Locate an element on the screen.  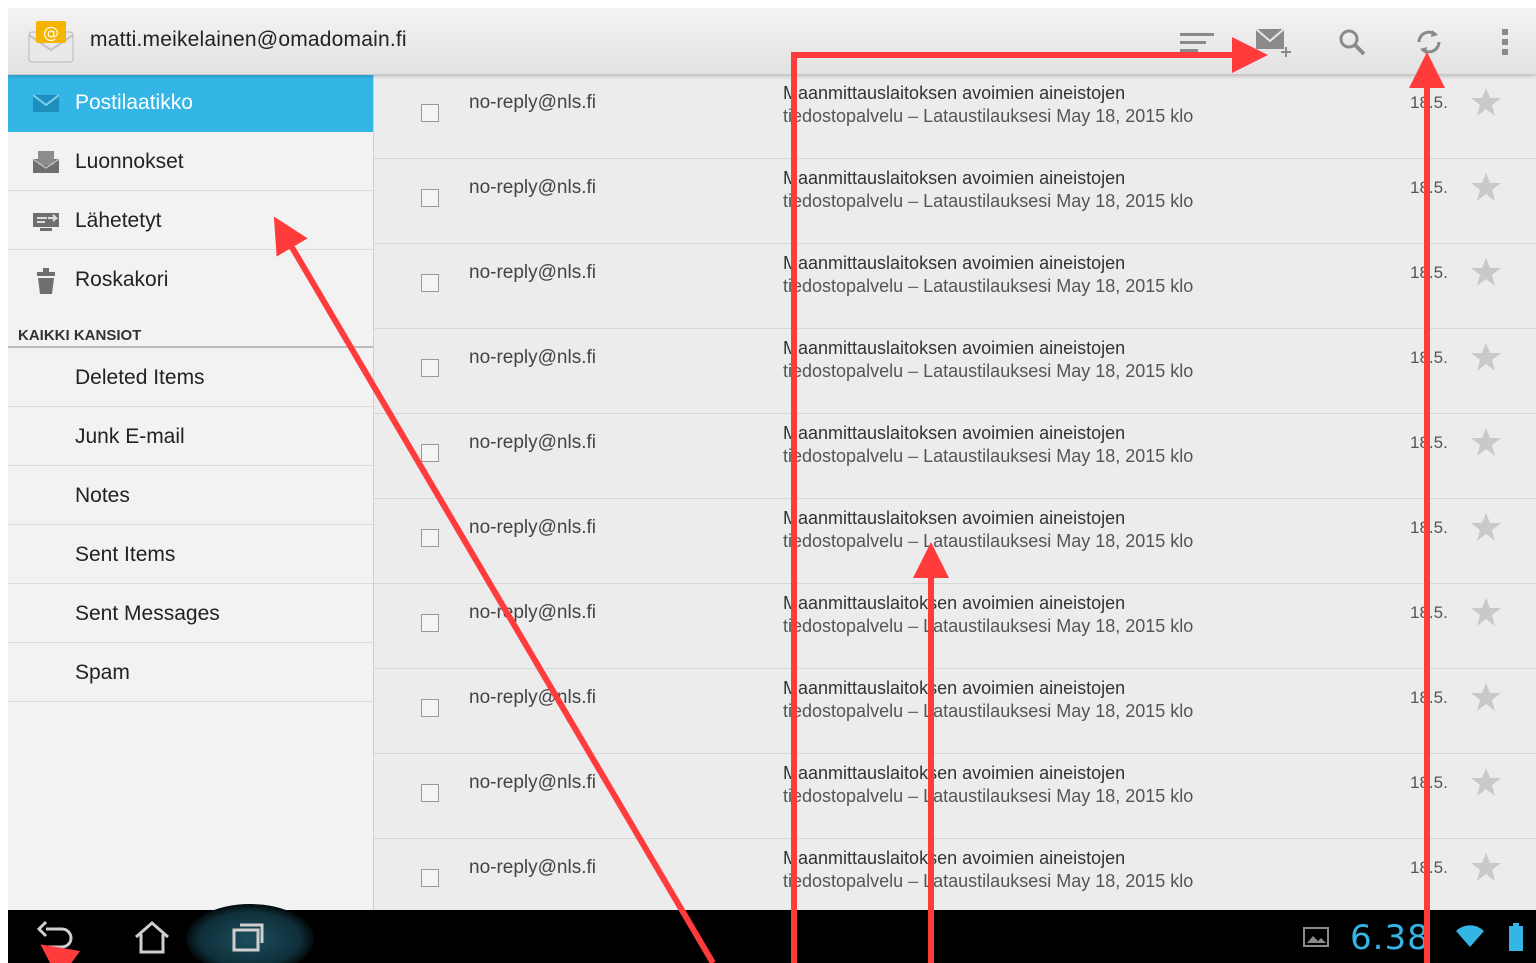
folder-item-sent-messages: Sent Messages is located at coordinates (190, 614).